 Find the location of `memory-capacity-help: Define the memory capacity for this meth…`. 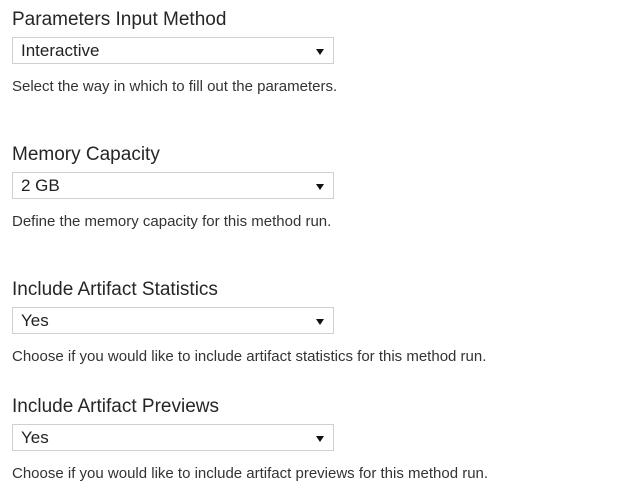

memory-capacity-help: Define the memory capacity for this meth… is located at coordinates (172, 221).